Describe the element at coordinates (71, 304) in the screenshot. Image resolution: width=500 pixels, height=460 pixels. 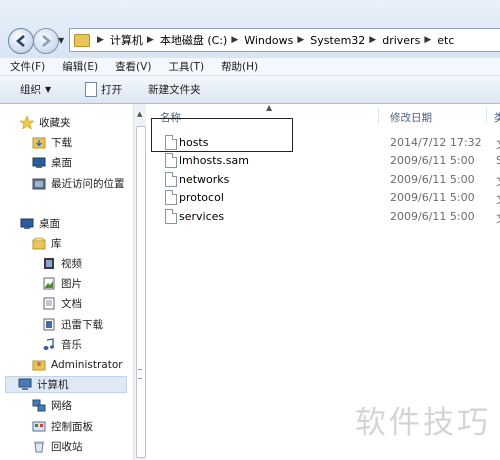
I see `nav-label: 文档` at that location.